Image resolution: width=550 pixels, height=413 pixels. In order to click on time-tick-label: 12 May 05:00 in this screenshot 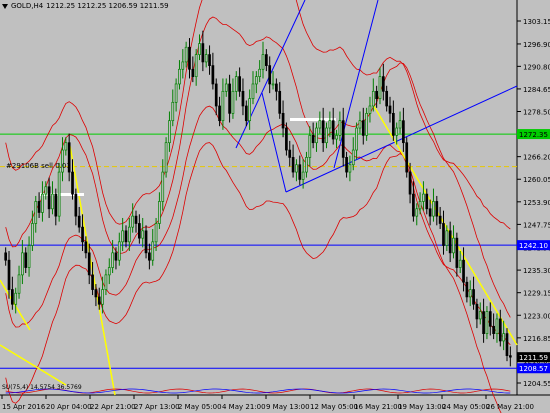, I will do `click(334, 407)`.